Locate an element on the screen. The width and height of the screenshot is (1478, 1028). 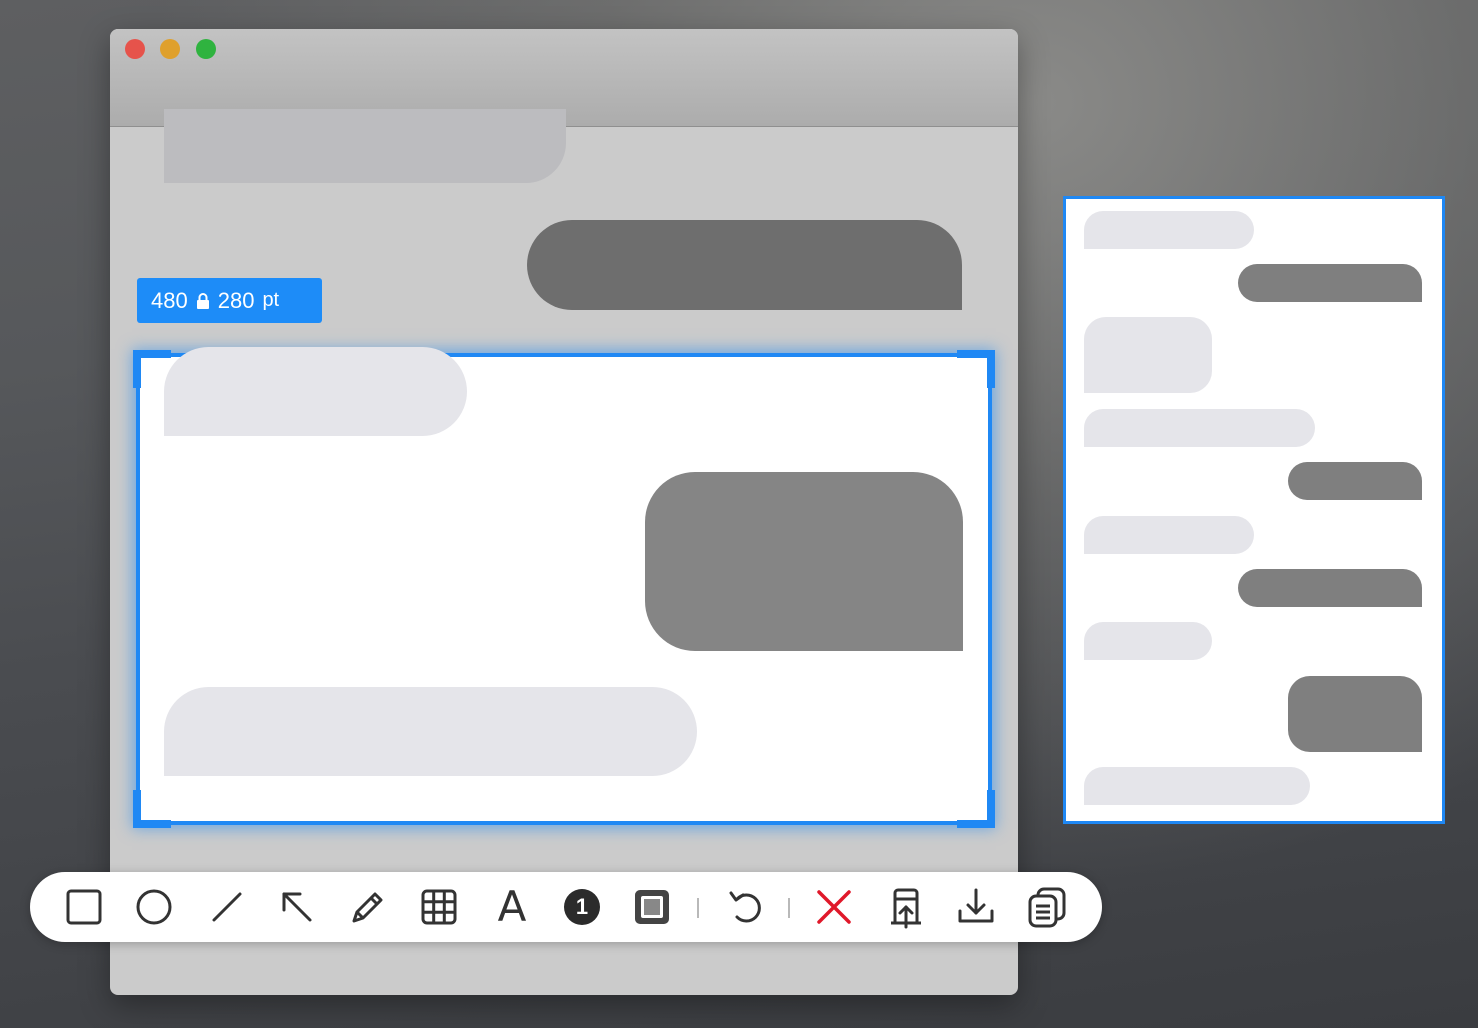
selection-unit: pt is located at coordinates (271, 300).